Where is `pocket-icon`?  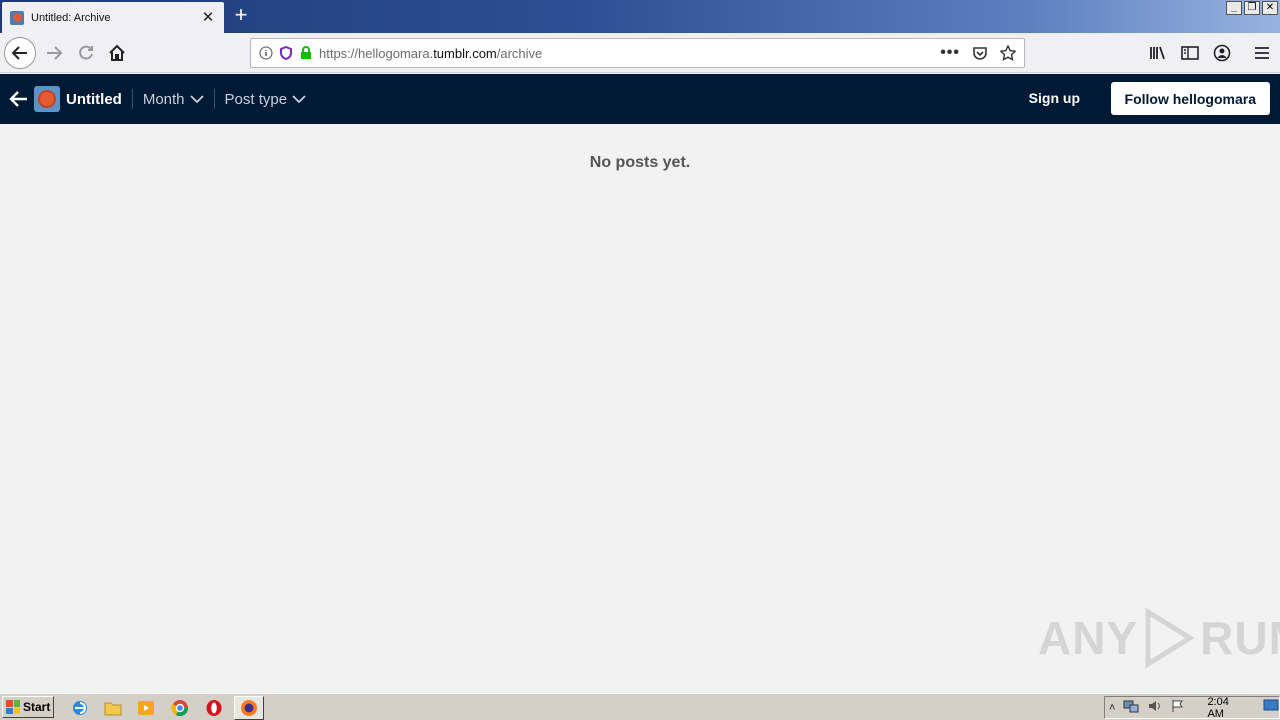 pocket-icon is located at coordinates (980, 53).